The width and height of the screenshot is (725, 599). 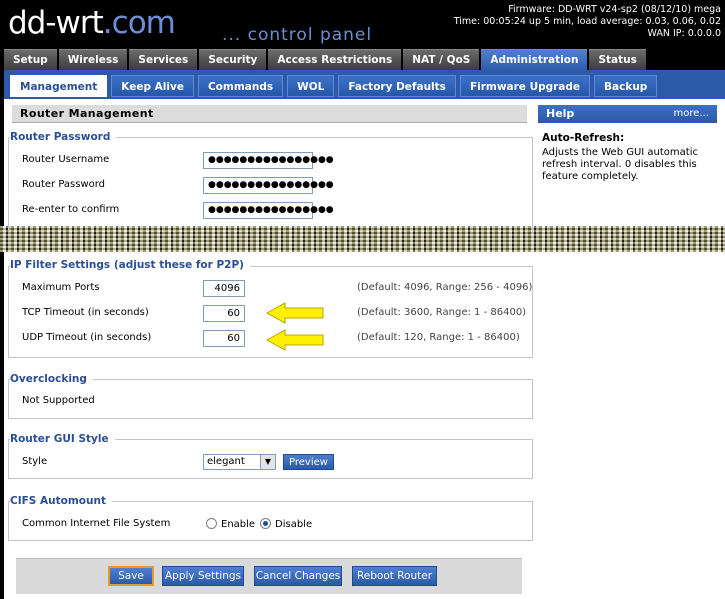 I want to click on reboot-router-button: Reboot Router, so click(x=394, y=576).